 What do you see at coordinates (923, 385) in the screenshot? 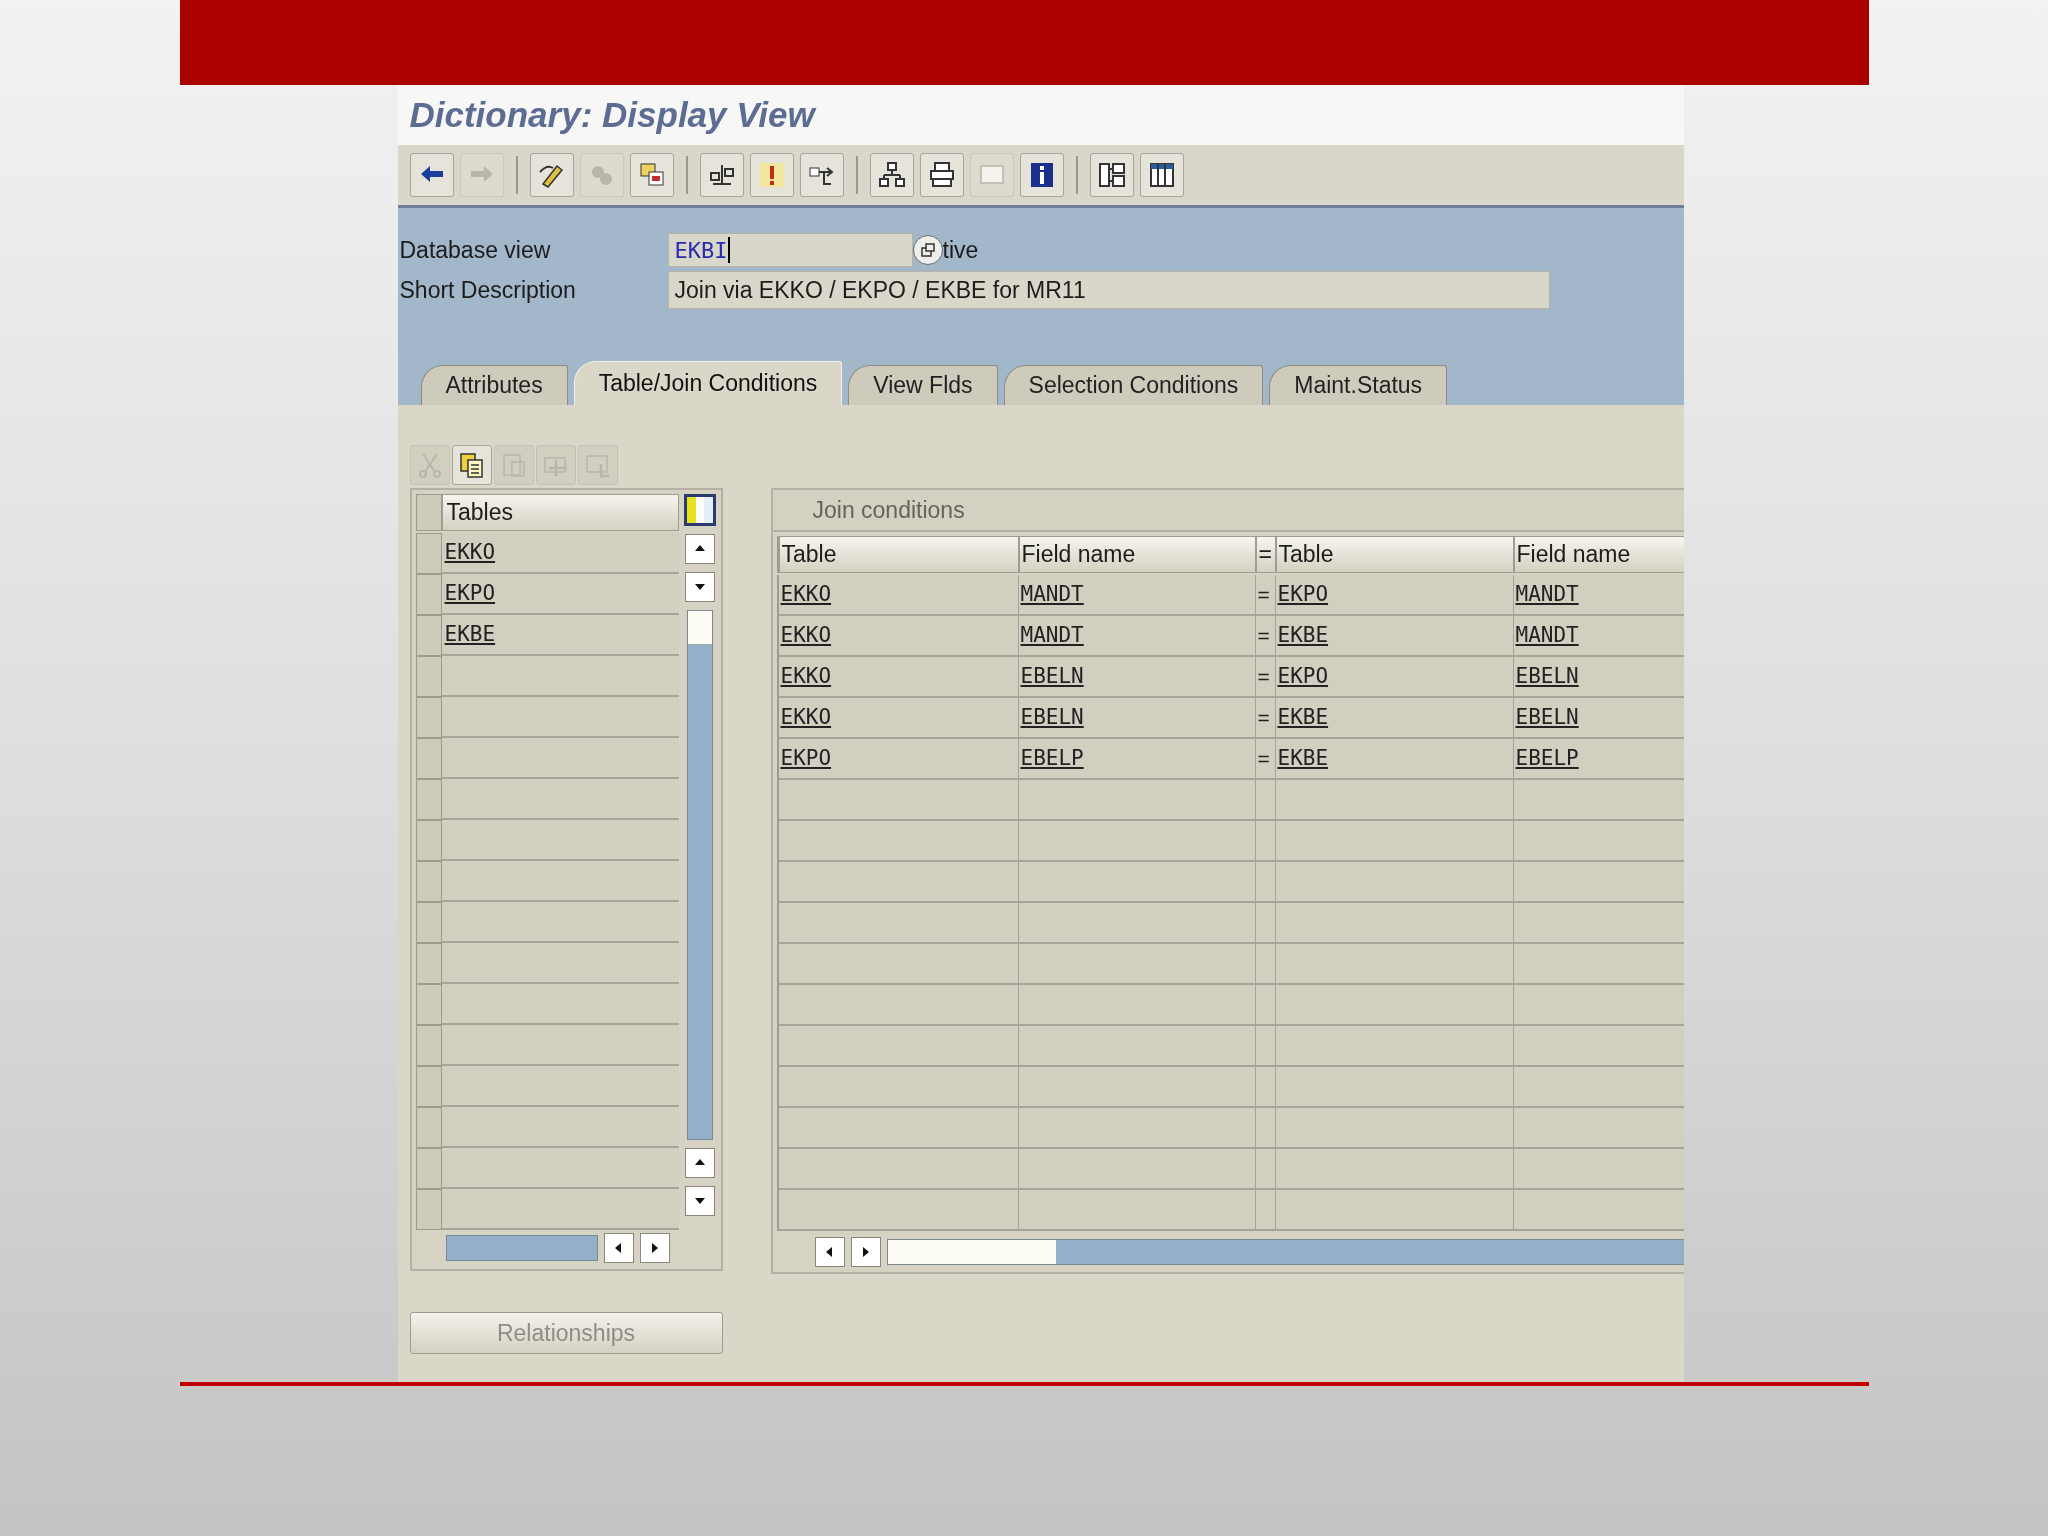
I see `tab: View Flds` at bounding box center [923, 385].